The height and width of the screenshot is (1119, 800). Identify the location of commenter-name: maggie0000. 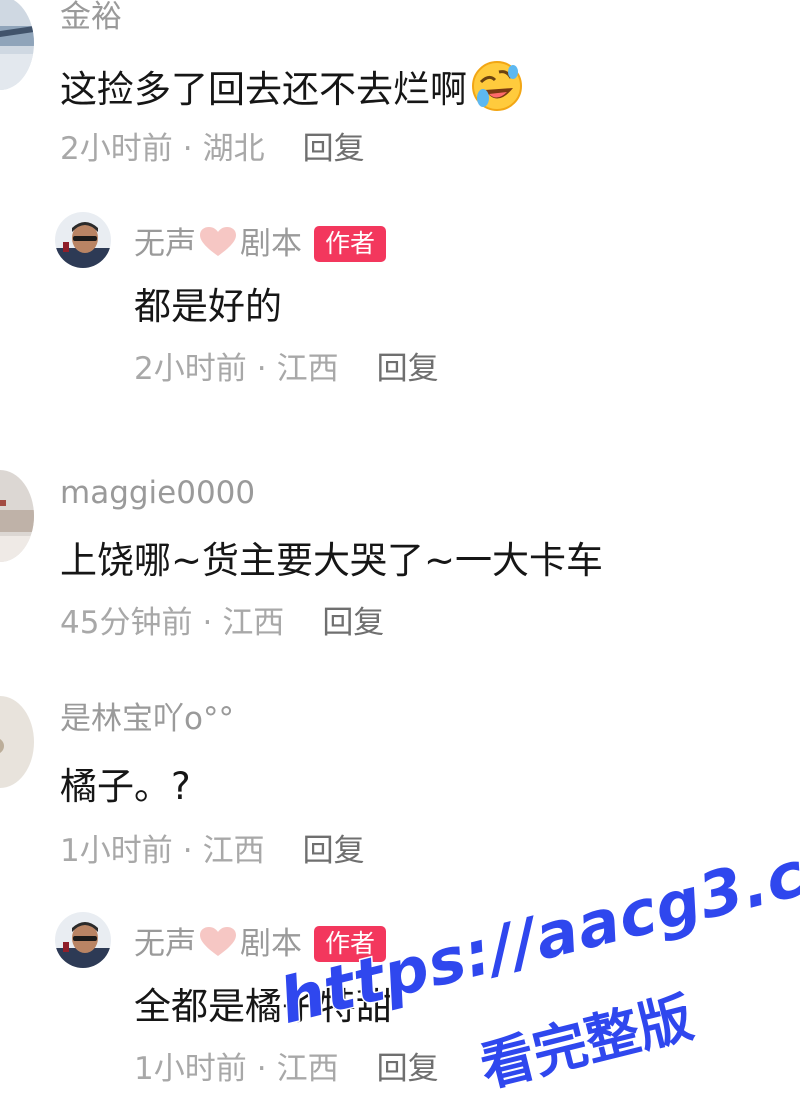
(157, 493).